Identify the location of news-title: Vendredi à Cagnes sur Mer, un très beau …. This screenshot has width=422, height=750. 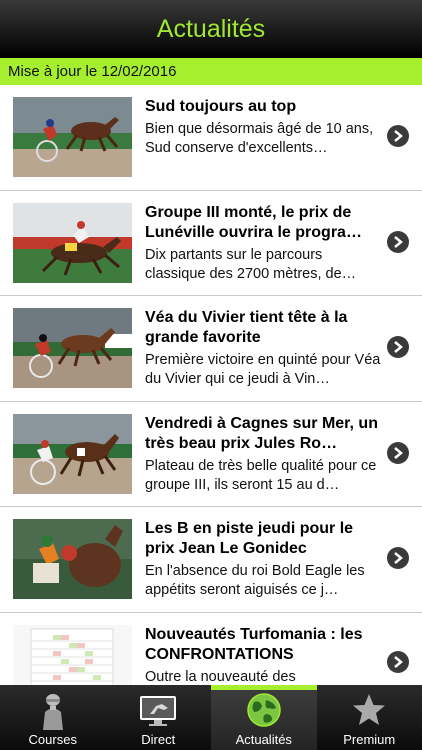
(261, 433).